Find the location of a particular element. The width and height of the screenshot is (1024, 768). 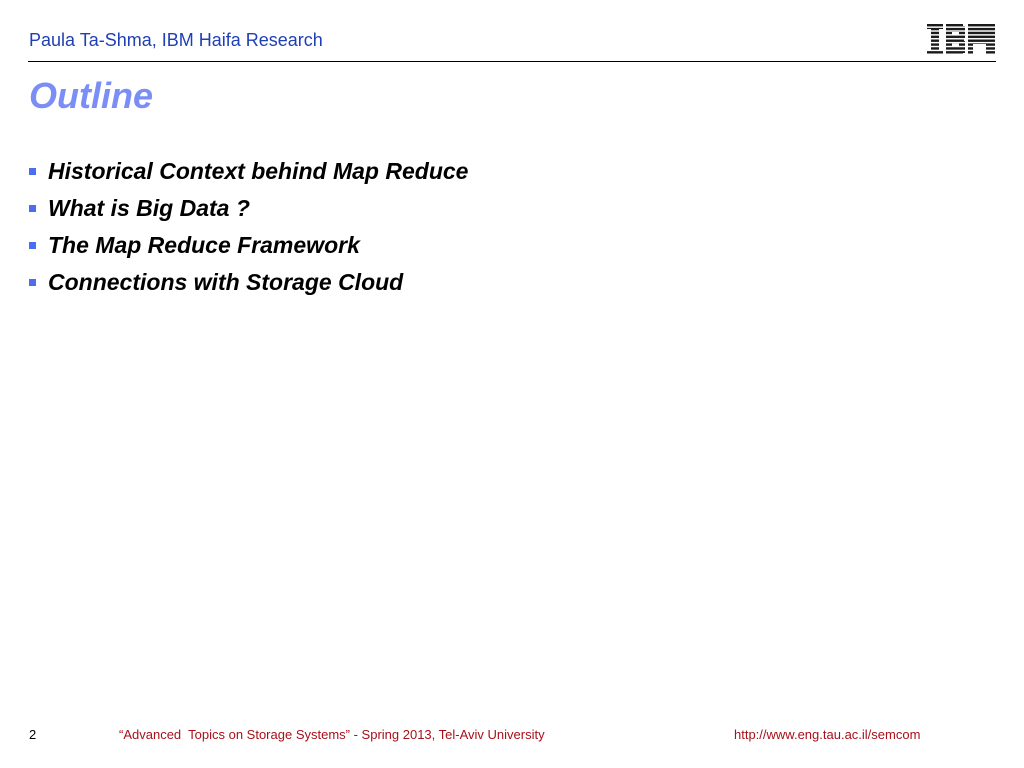

header-author: Paula Ta-Shma, IBM Haifa Research is located at coordinates (176, 40).